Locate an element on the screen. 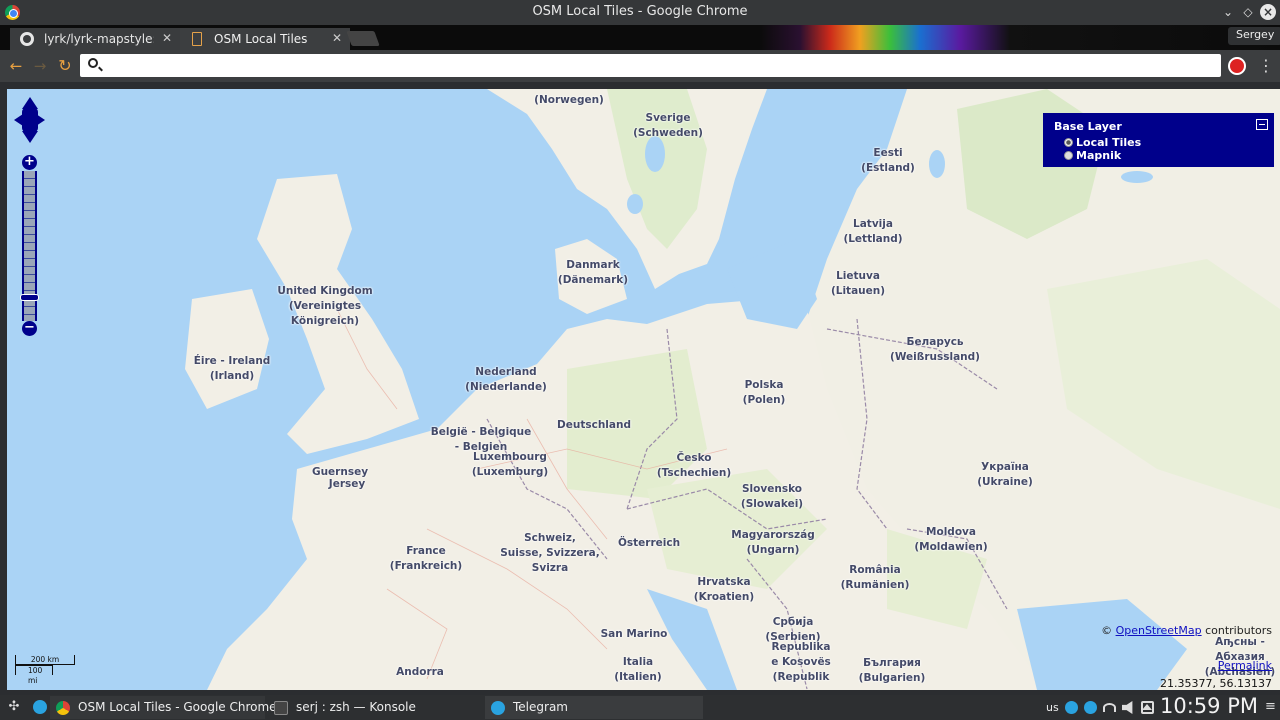 The image size is (1280, 720). place-label: United Kingdom (Vereinigtes Königreich) is located at coordinates (325, 306).